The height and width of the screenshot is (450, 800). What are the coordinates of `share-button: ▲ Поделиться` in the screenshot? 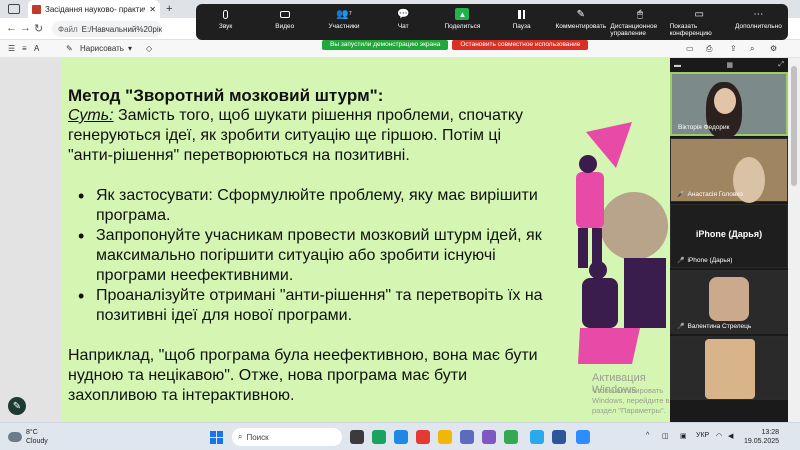 It's located at (462, 19).